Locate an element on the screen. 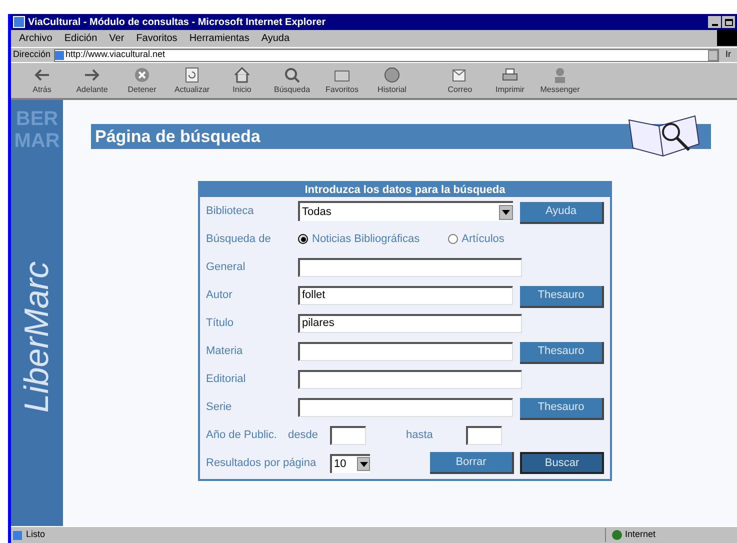 Image resolution: width=737 pixels, height=543 pixels. printer-icon is located at coordinates (510, 75).